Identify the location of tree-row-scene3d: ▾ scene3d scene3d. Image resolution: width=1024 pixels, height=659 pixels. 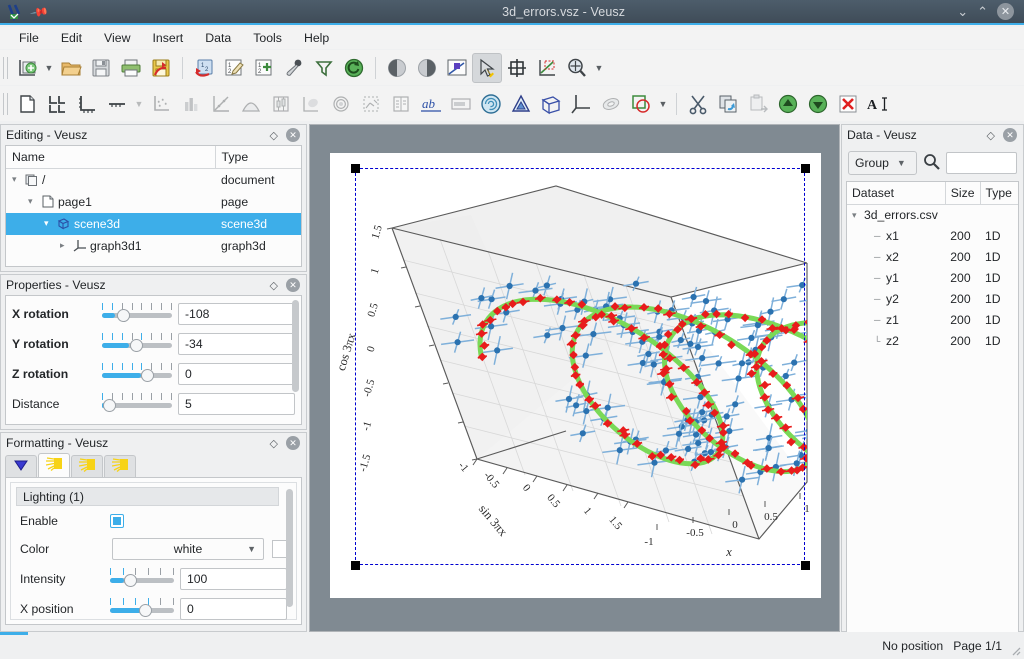
(153, 223).